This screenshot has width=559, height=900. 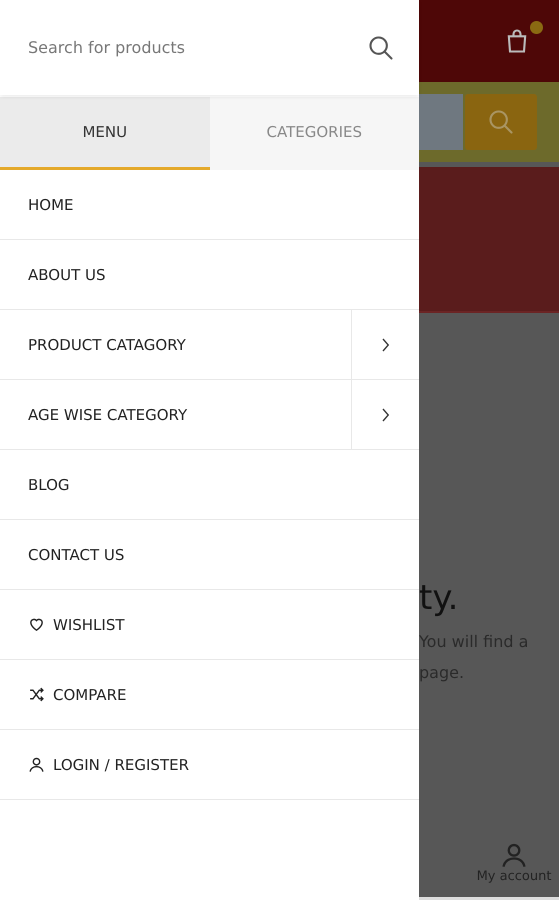 I want to click on shuffle-icon, so click(x=36, y=694).